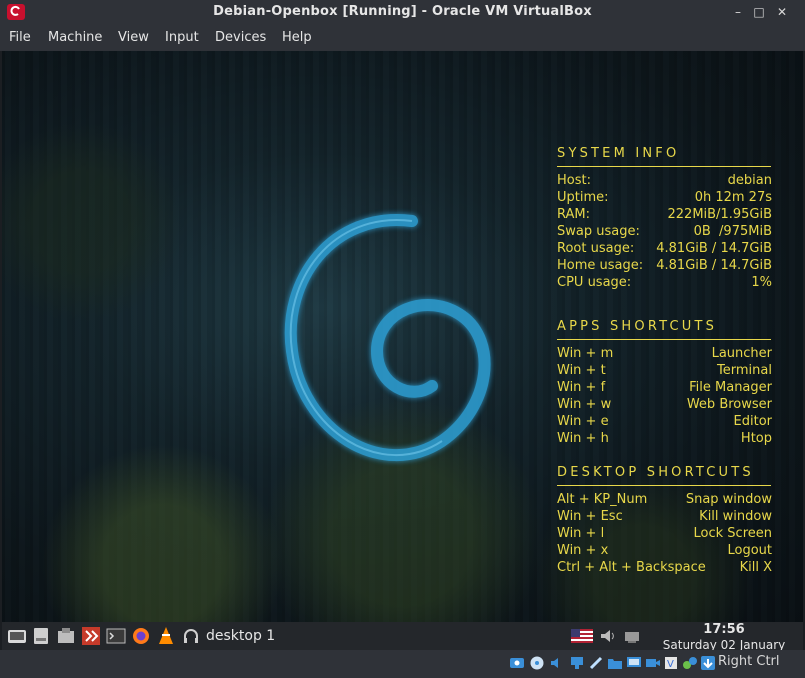 The image size is (805, 678). What do you see at coordinates (20, 37) in the screenshot?
I see `menu-file: File` at bounding box center [20, 37].